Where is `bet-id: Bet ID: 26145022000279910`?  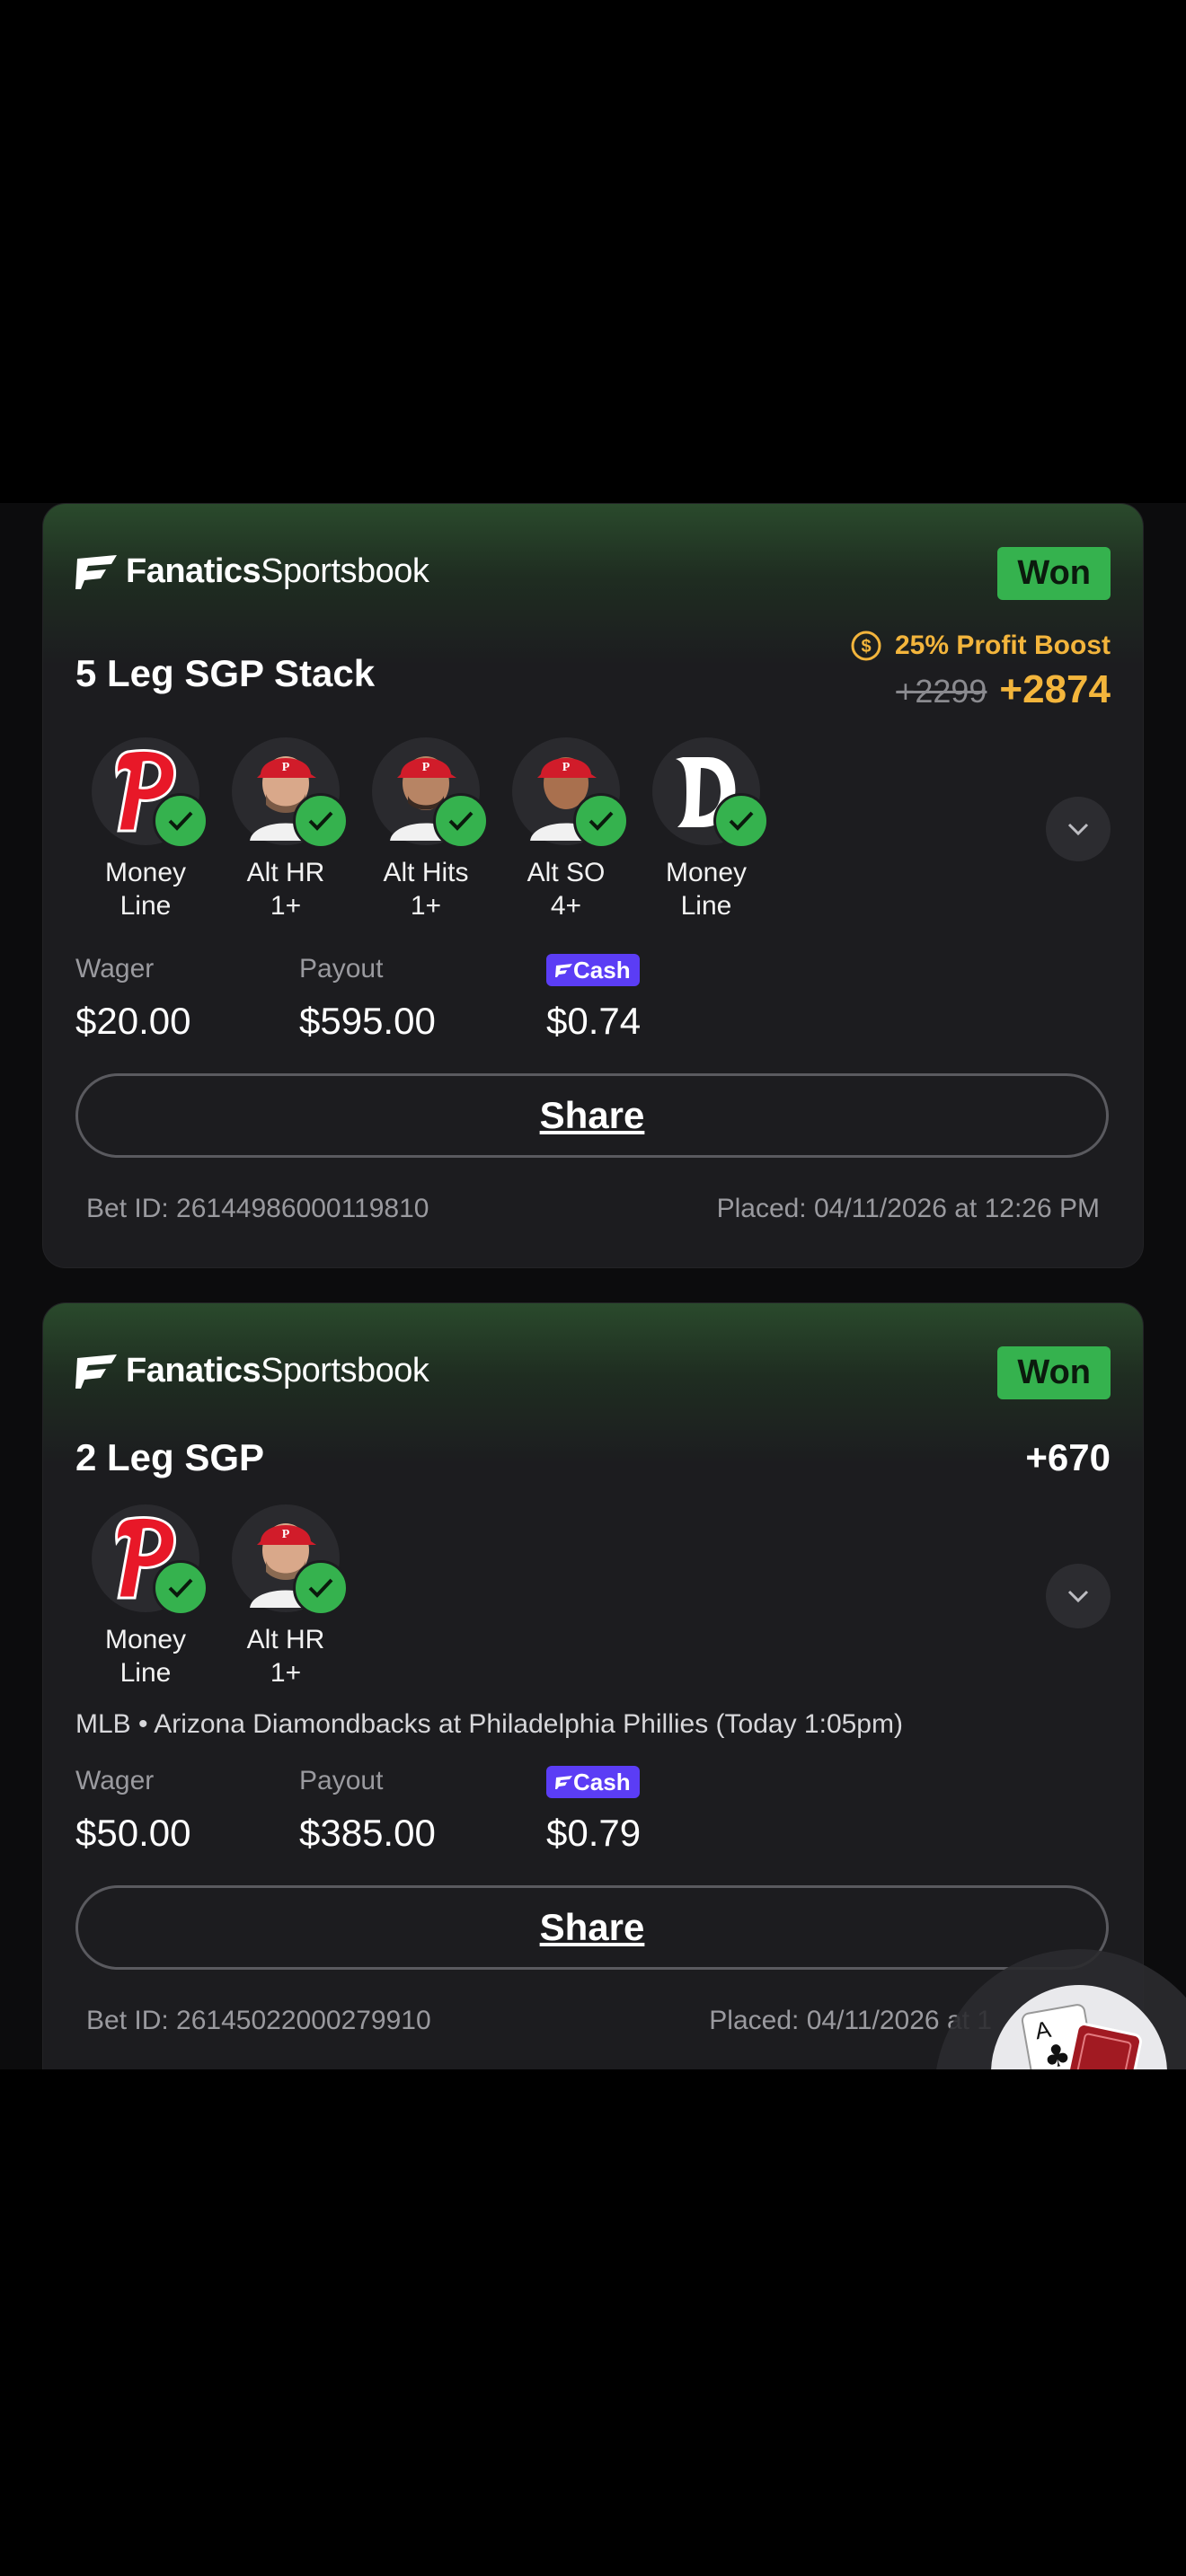
bet-id: Bet ID: 26145022000279910 is located at coordinates (258, 2020).